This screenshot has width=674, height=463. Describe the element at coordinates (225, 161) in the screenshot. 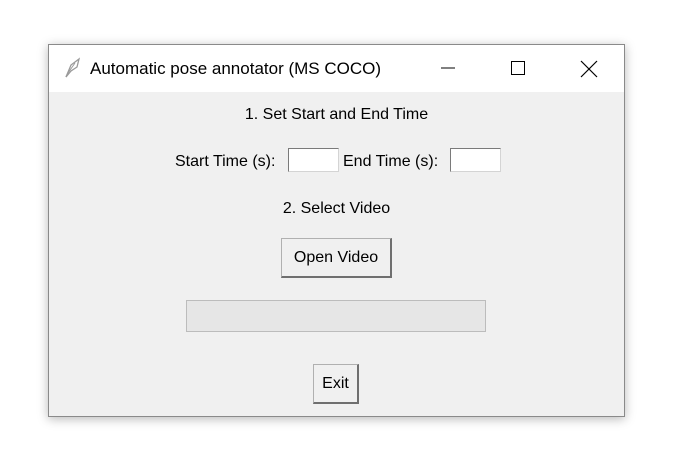

I see `start-time-label: Start Time (s):` at that location.